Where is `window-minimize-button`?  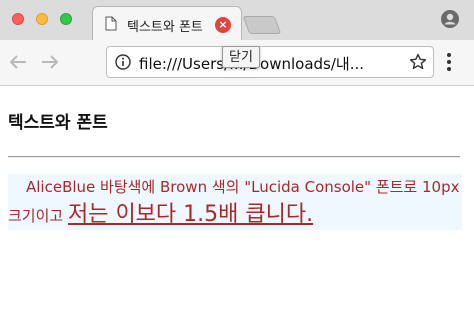
window-minimize-button is located at coordinates (42, 19).